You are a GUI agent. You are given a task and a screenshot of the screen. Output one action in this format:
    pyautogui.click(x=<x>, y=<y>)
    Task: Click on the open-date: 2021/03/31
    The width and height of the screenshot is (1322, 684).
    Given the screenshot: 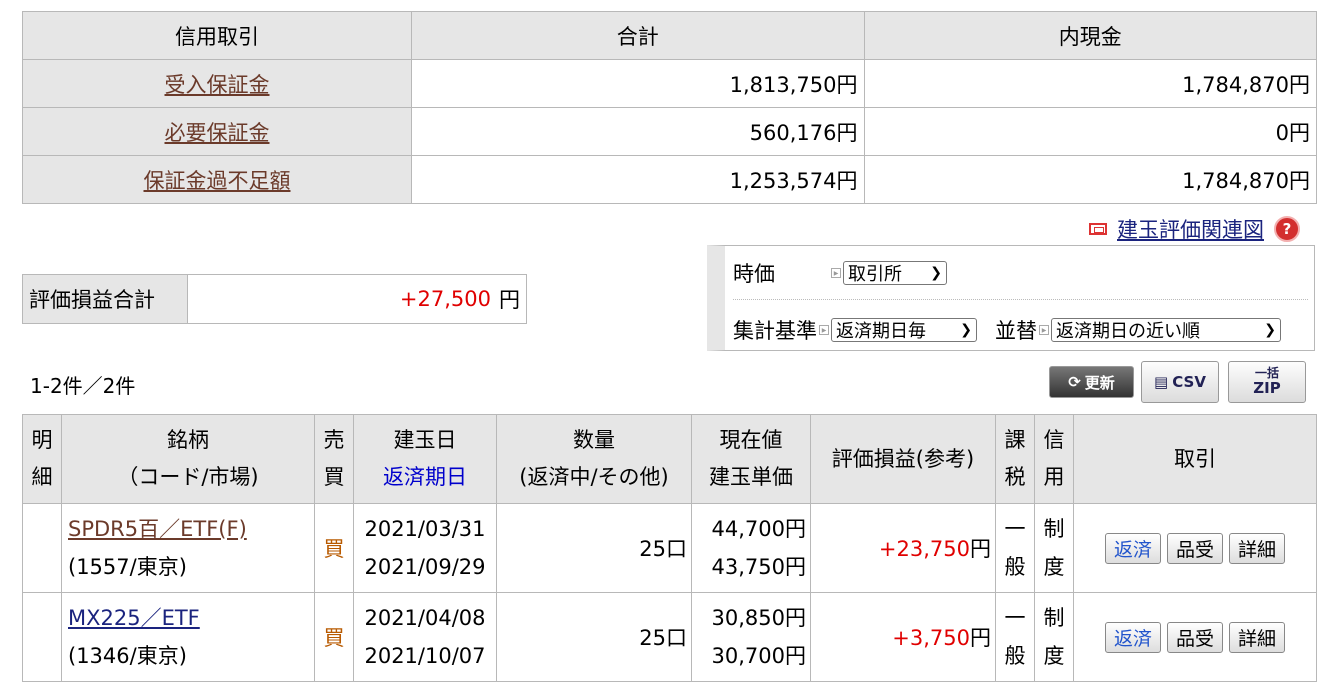 What is the action you would take?
    pyautogui.click(x=425, y=529)
    